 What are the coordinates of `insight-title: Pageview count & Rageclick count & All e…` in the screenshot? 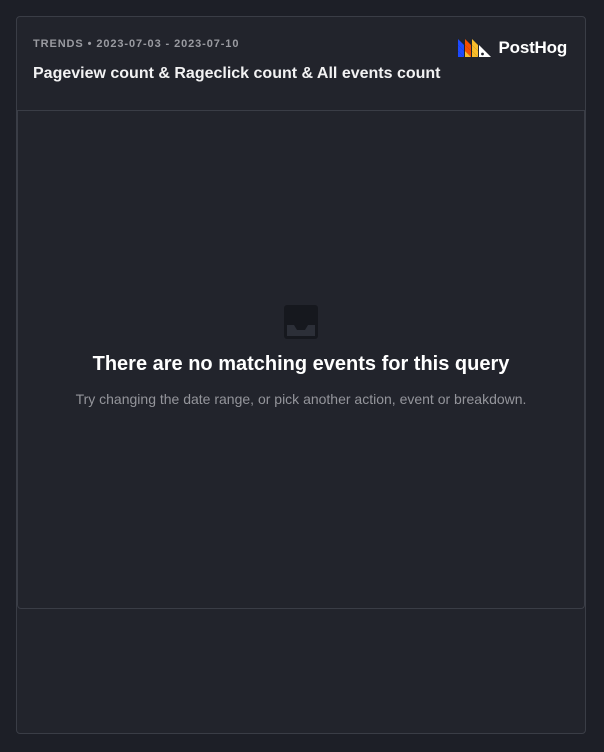 It's located at (237, 73).